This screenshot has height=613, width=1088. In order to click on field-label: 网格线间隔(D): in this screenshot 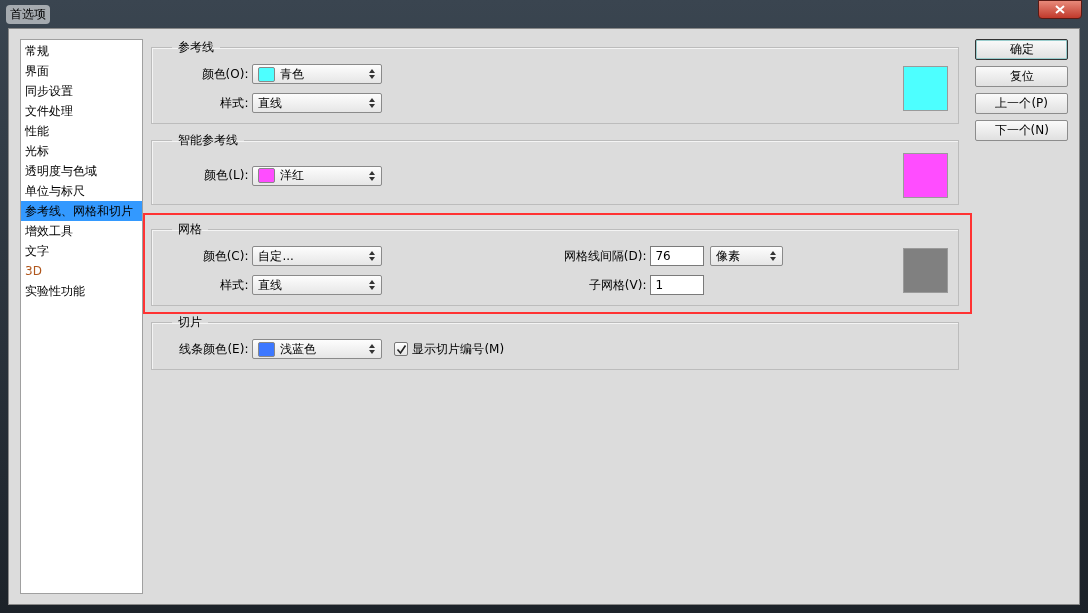, I will do `click(604, 256)`.